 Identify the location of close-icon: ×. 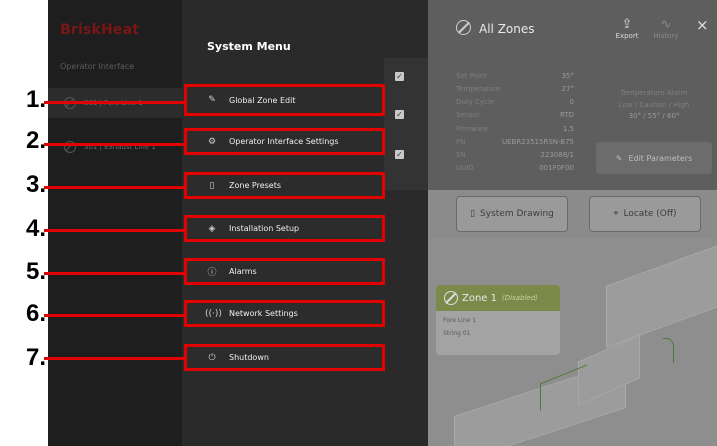
(702, 25).